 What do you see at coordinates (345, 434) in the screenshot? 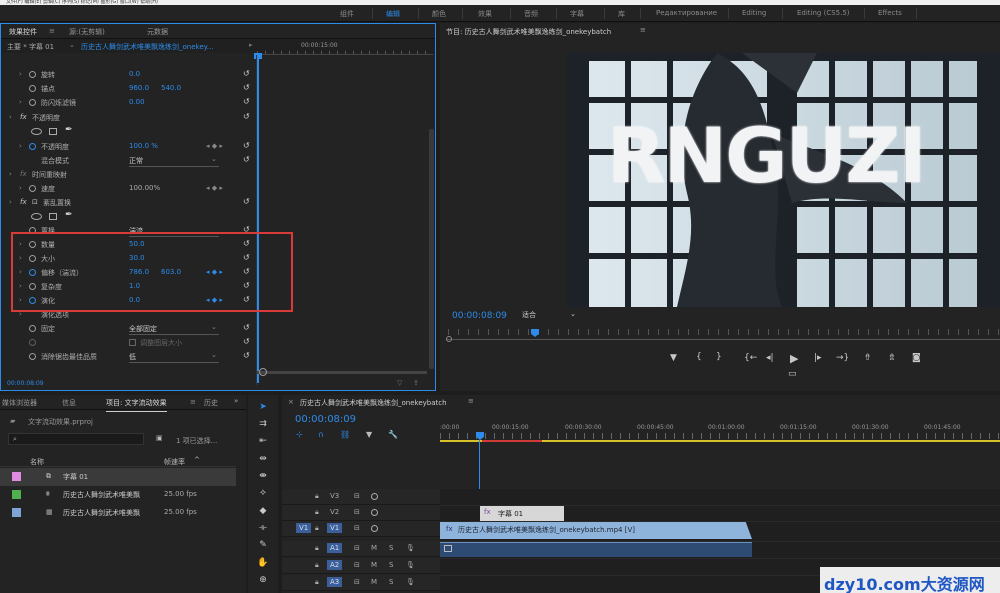
I see `linked-selection-icon: ⛓` at bounding box center [345, 434].